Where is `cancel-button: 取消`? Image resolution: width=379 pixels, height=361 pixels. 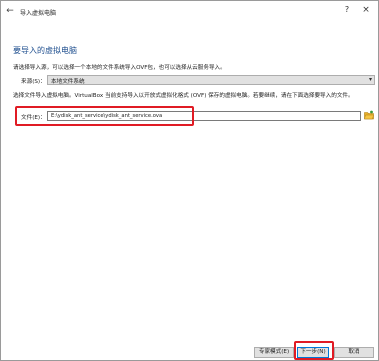 cancel-button: 取消 is located at coordinates (354, 352).